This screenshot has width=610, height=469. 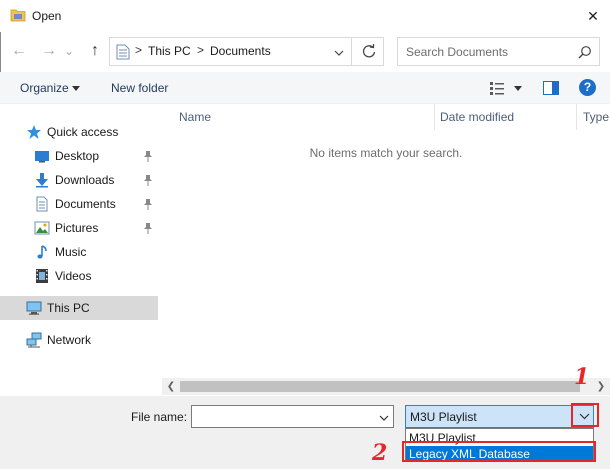 What do you see at coordinates (42, 156) in the screenshot?
I see `desktop-icon` at bounding box center [42, 156].